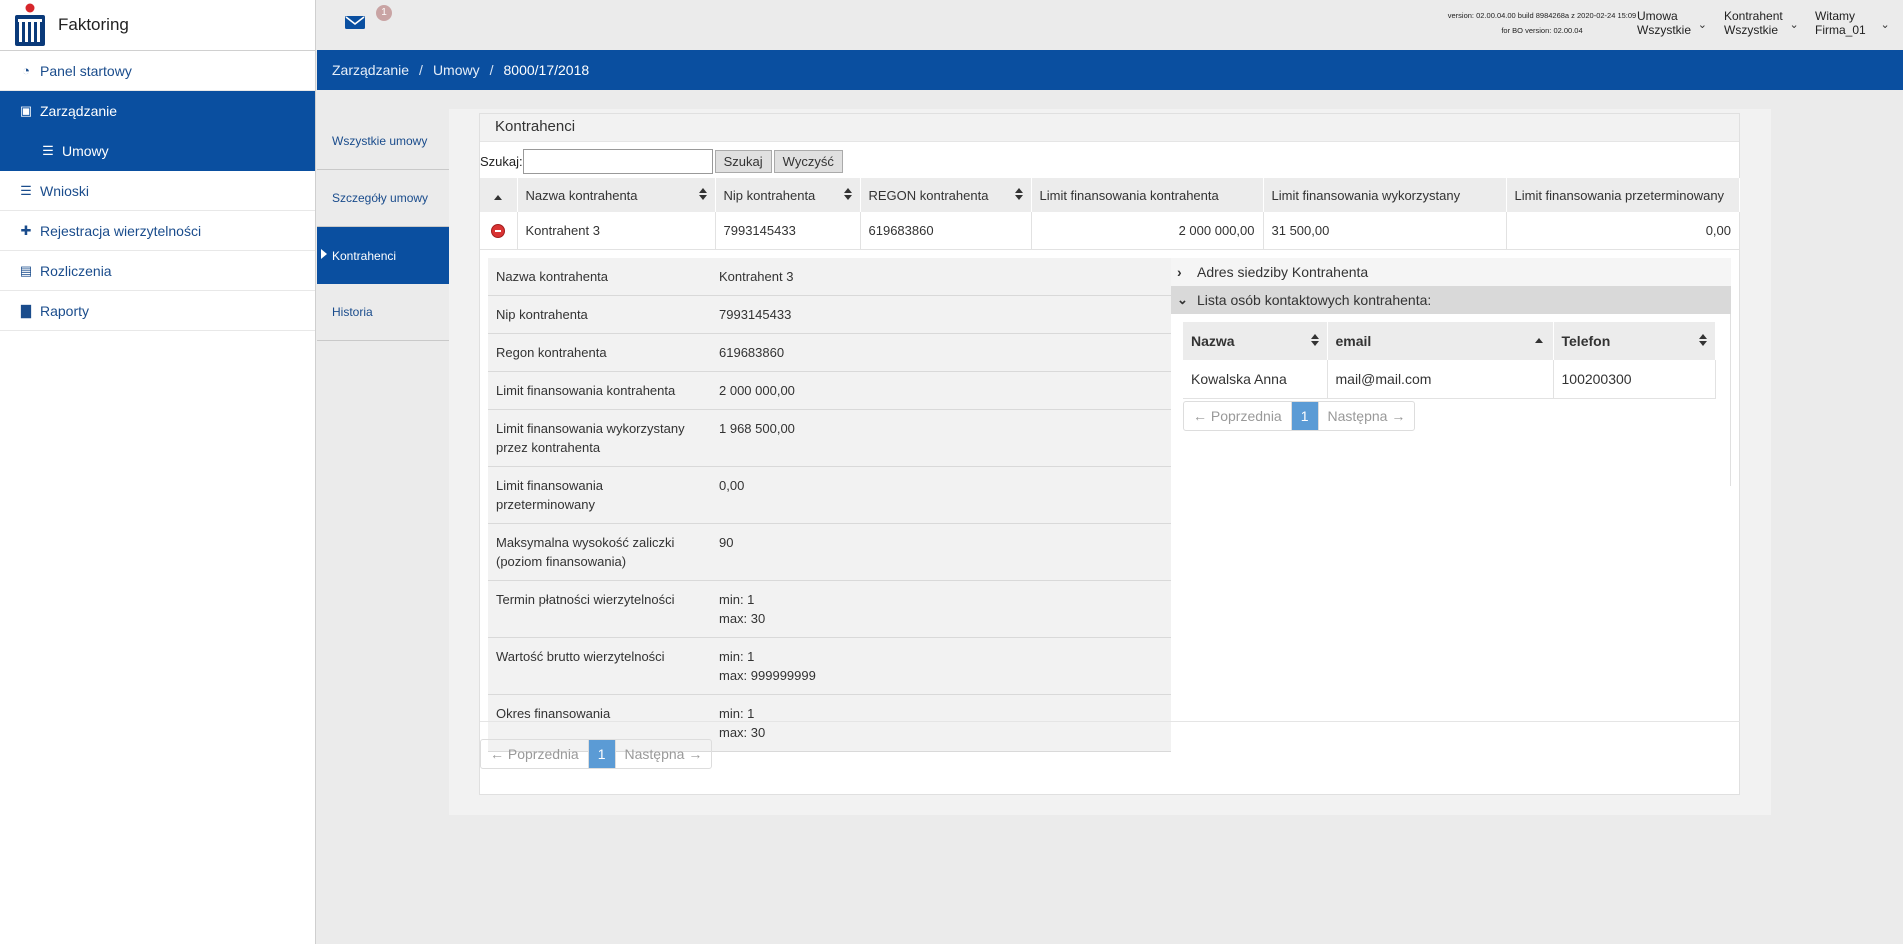 The image size is (1903, 944). What do you see at coordinates (941, 438) in the screenshot?
I see `detail-value: 1 968 500,00` at bounding box center [941, 438].